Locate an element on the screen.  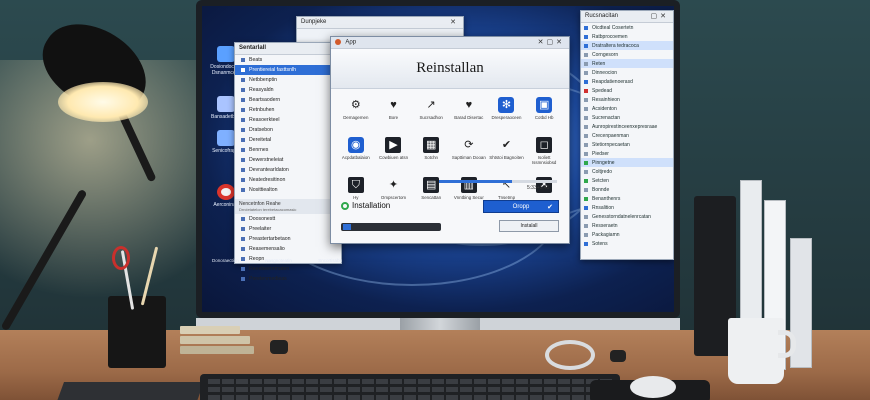
explorer-item: Prentiereial fasttsnlh is located at coordinates (288, 70).